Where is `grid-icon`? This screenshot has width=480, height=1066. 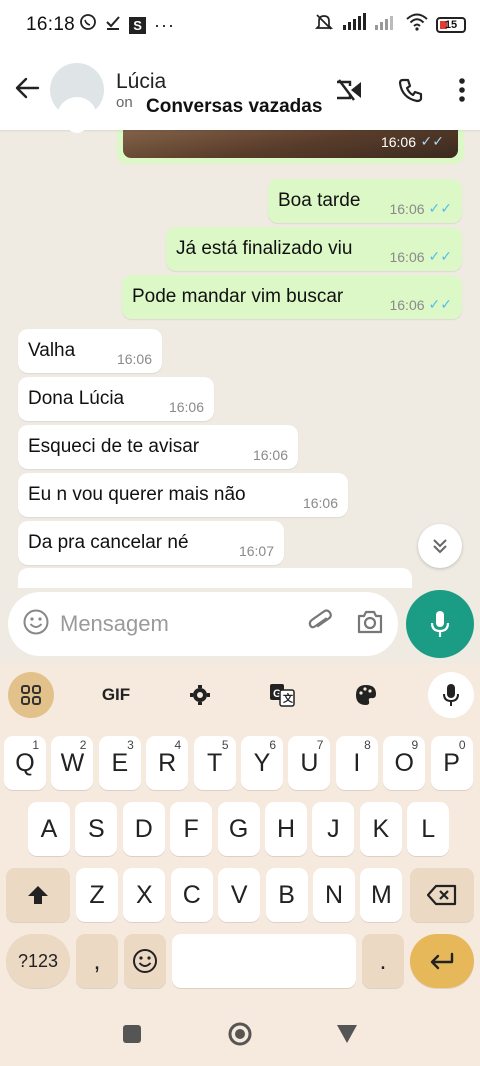 grid-icon is located at coordinates (31, 695).